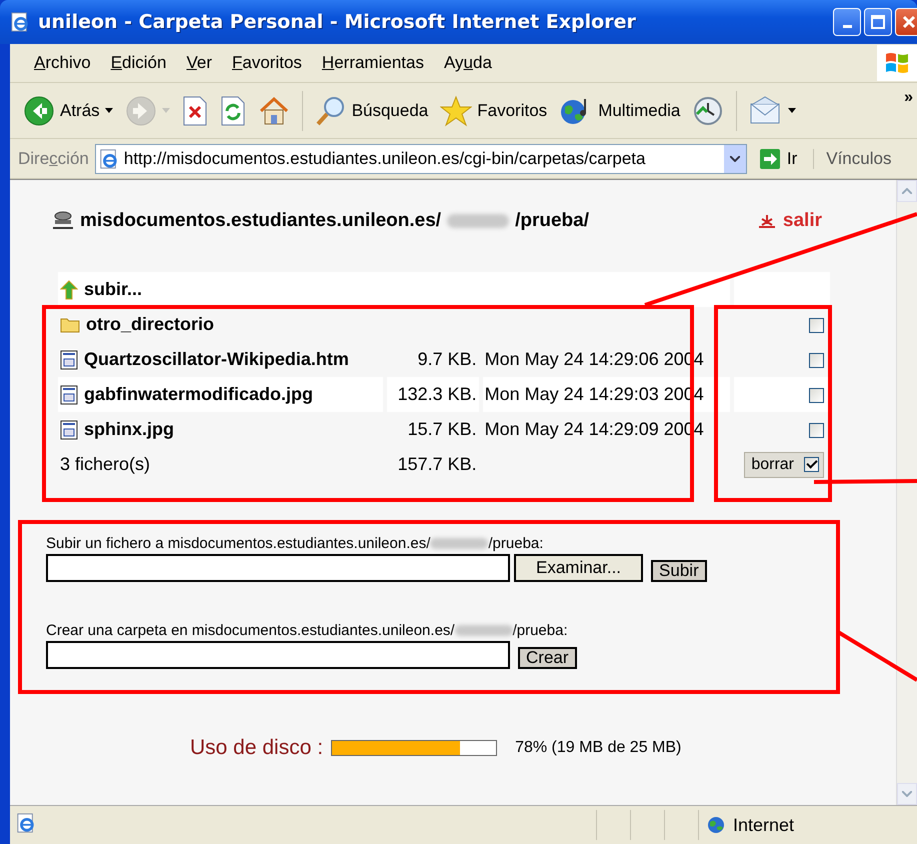 The height and width of the screenshot is (844, 917). I want to click on close-icon, so click(909, 22).